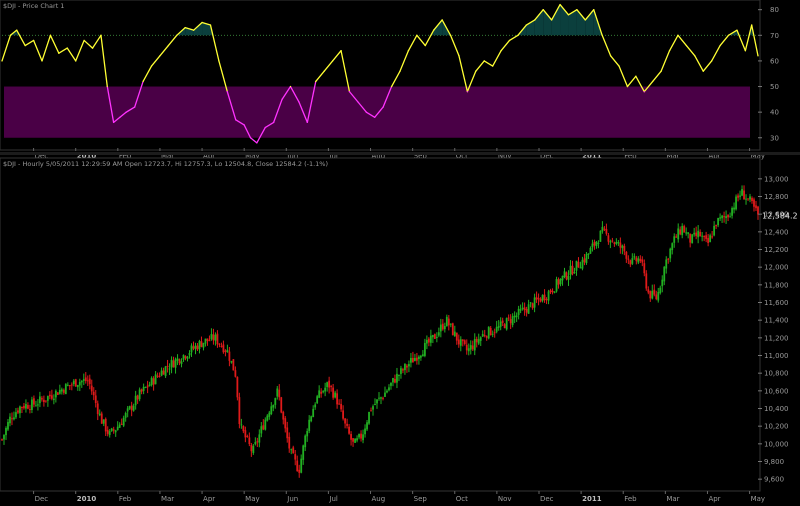 The image size is (800, 506). I want to click on price-x-tick-label: Dec, so click(547, 499).